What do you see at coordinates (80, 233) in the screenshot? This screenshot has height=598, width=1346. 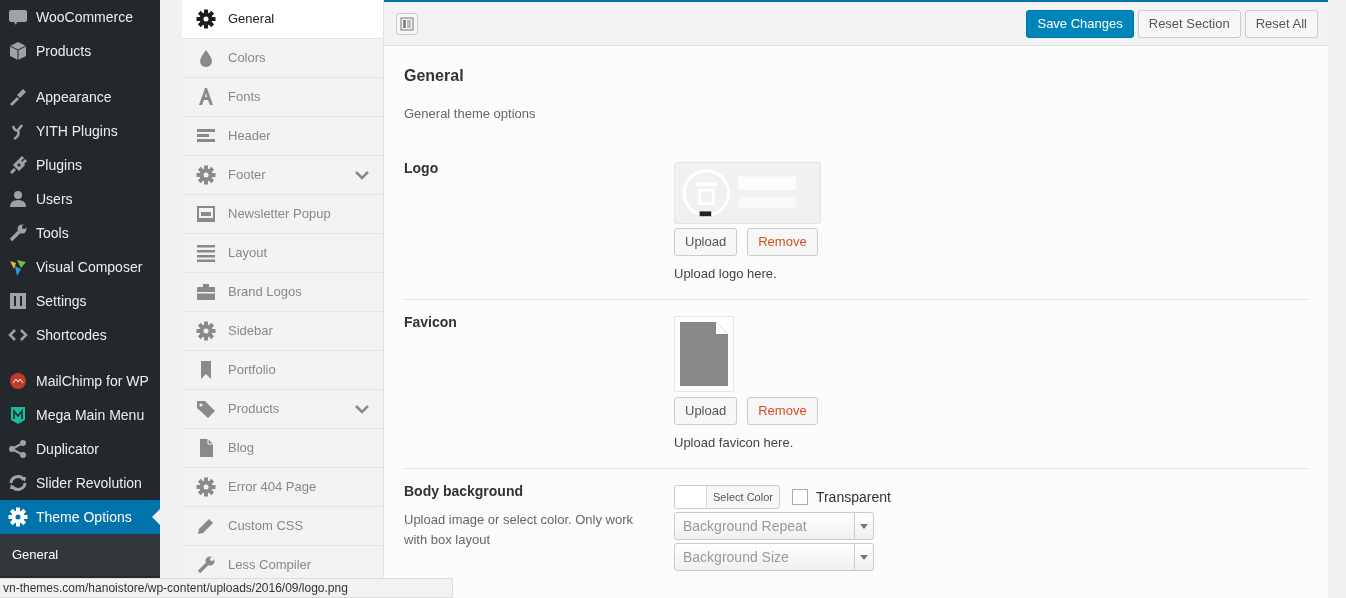 I see `menu-item: Tools` at bounding box center [80, 233].